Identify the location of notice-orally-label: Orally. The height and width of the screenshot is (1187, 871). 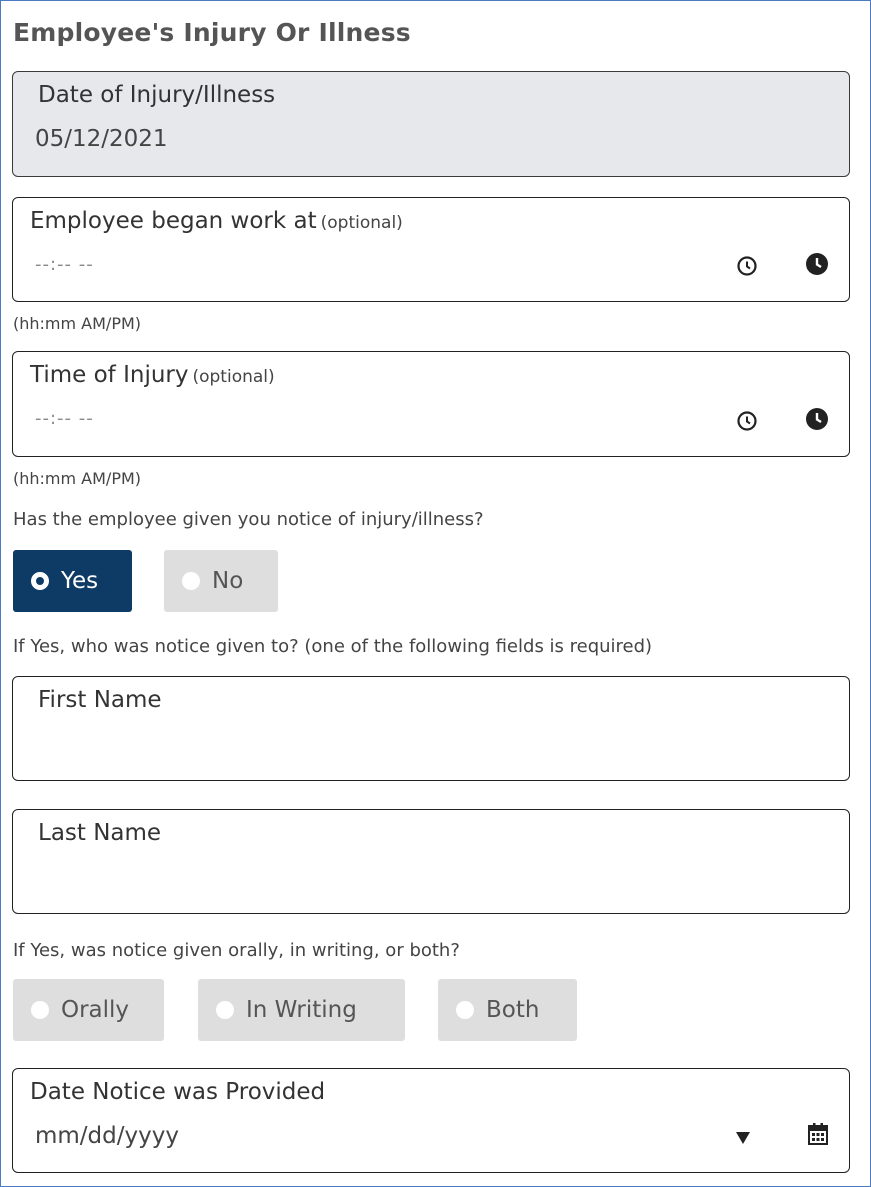
(95, 1010).